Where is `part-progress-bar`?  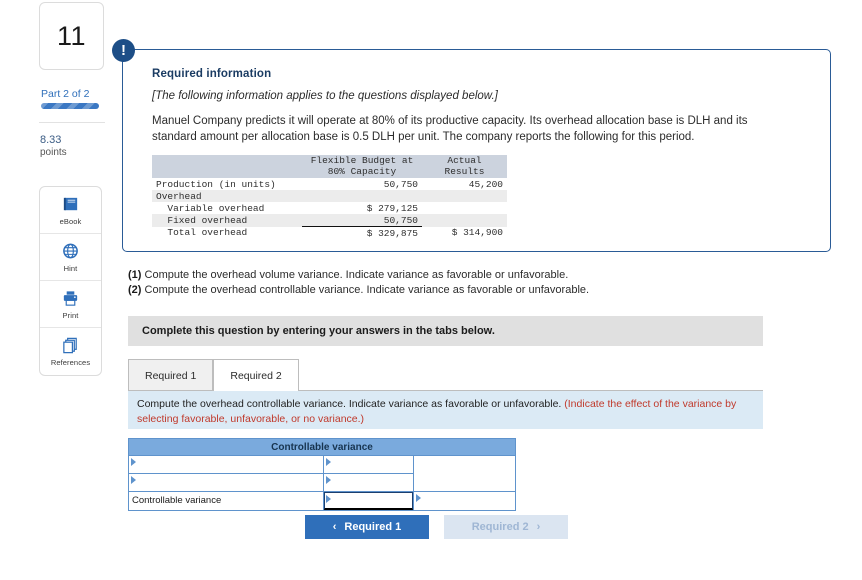 part-progress-bar is located at coordinates (70, 106).